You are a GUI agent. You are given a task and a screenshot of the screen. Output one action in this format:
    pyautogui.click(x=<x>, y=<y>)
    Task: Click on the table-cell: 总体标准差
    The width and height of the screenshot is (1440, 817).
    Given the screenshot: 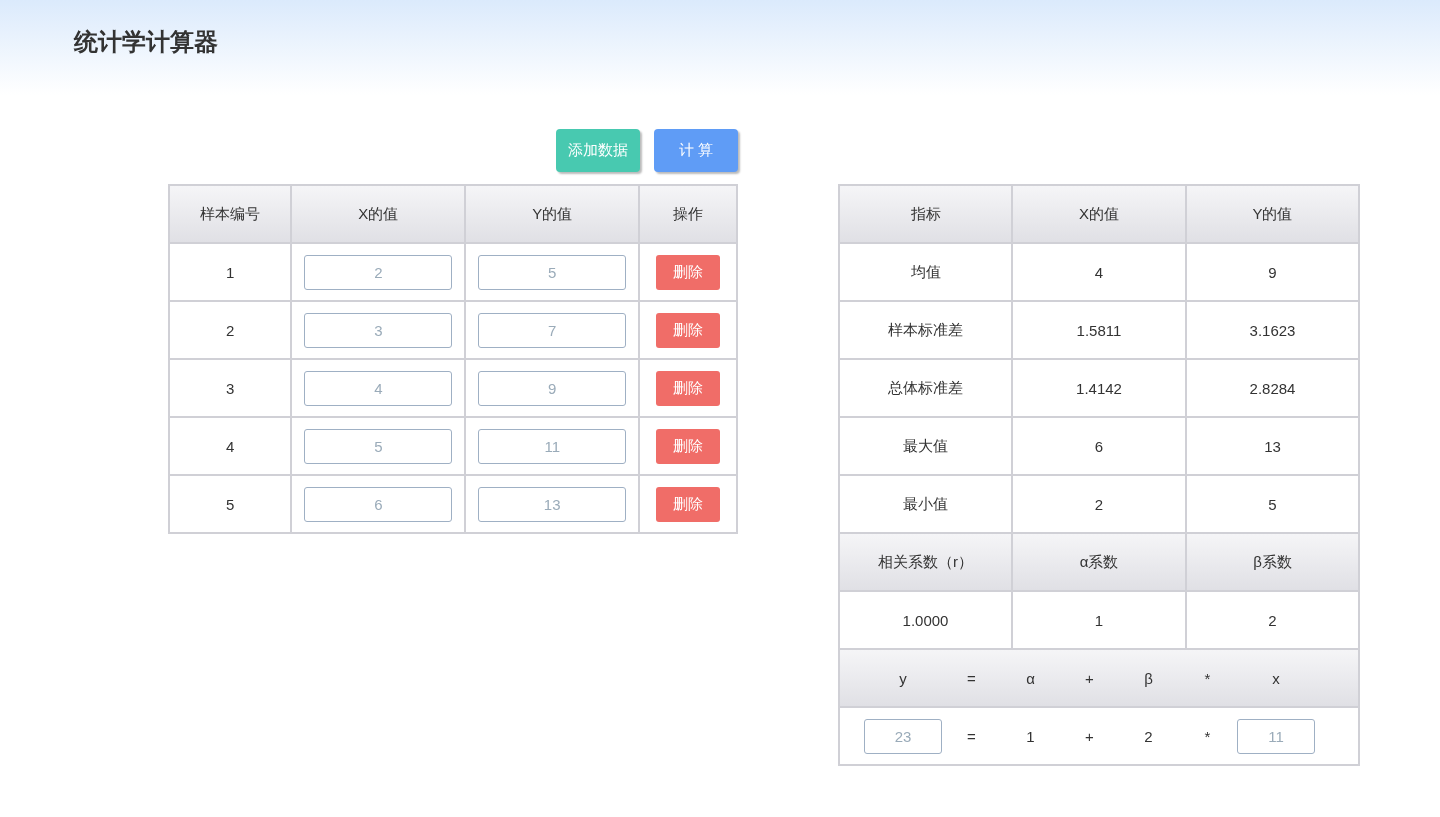 What is the action you would take?
    pyautogui.click(x=925, y=388)
    